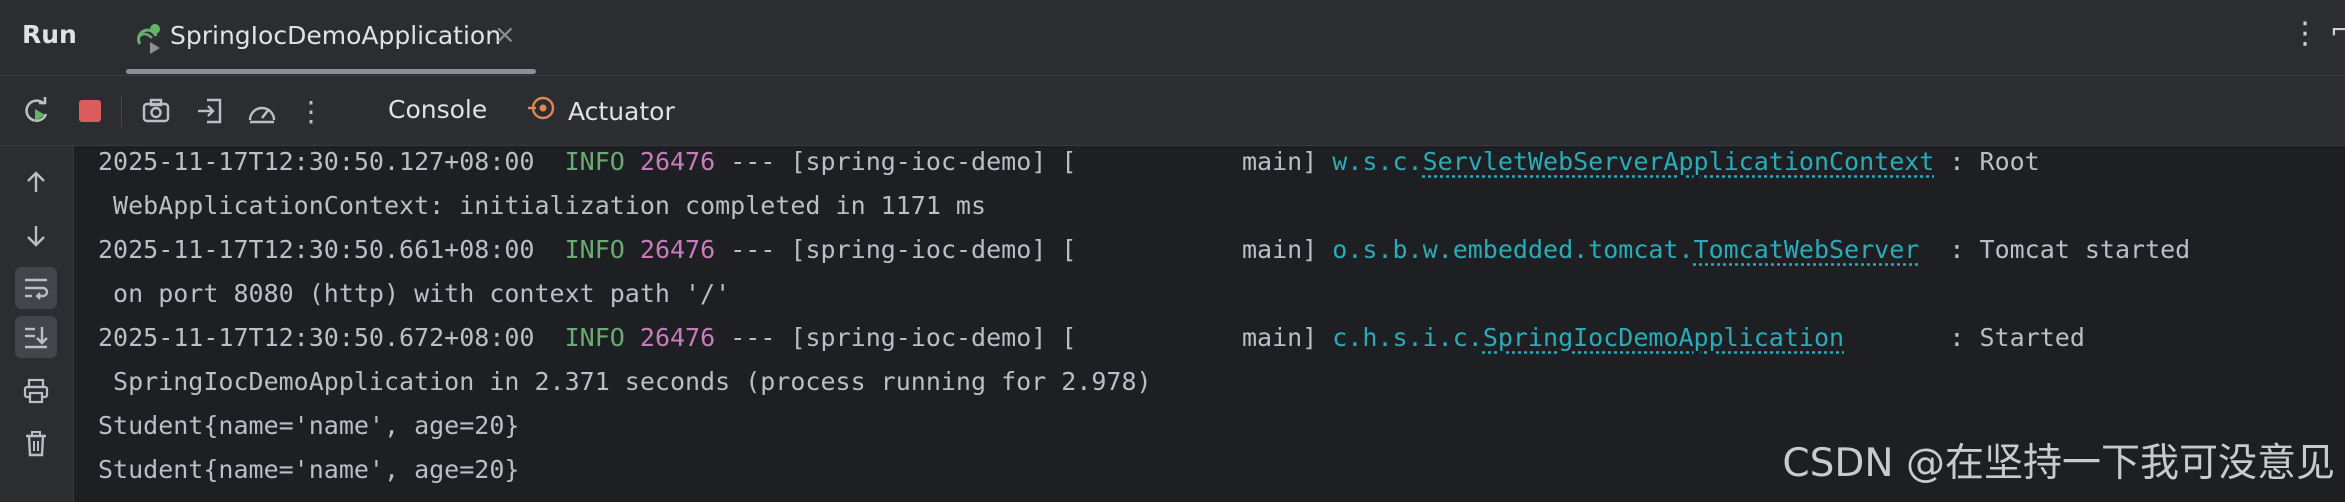  Describe the element at coordinates (49, 34) in the screenshot. I see `tool-window-title: Run` at that location.